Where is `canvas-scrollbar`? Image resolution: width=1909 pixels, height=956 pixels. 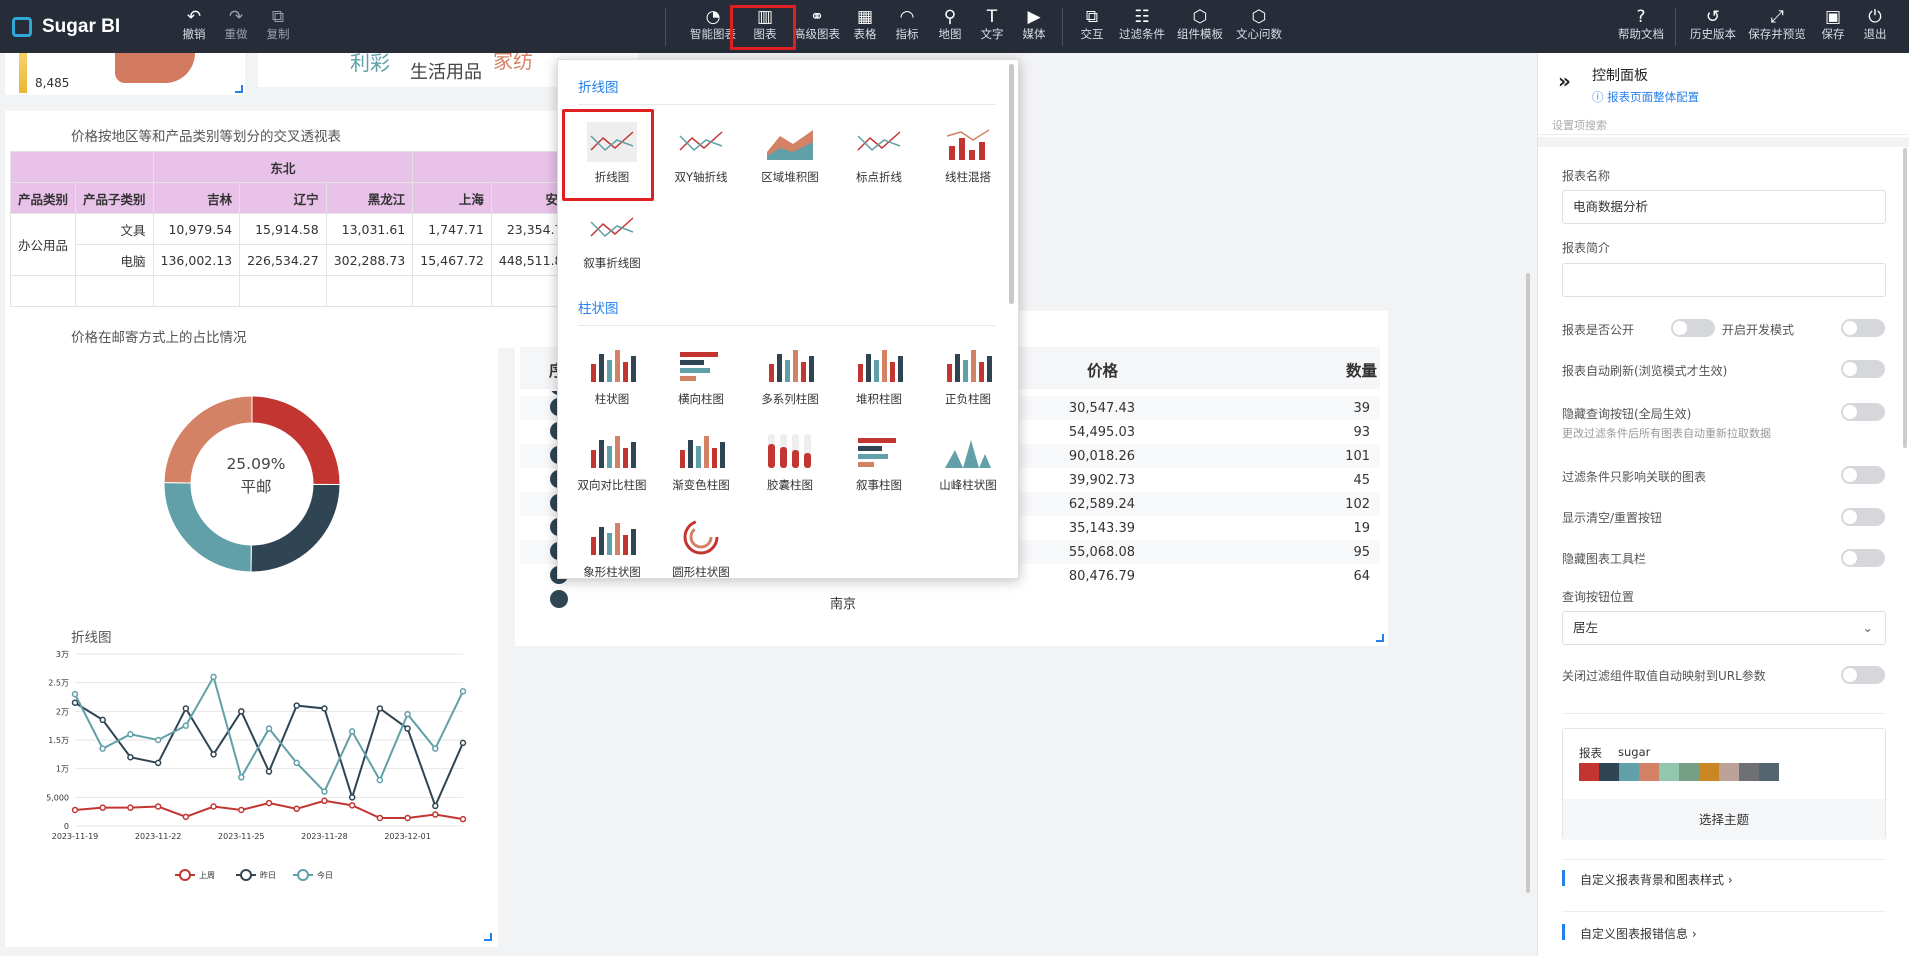
canvas-scrollbar is located at coordinates (1528, 583).